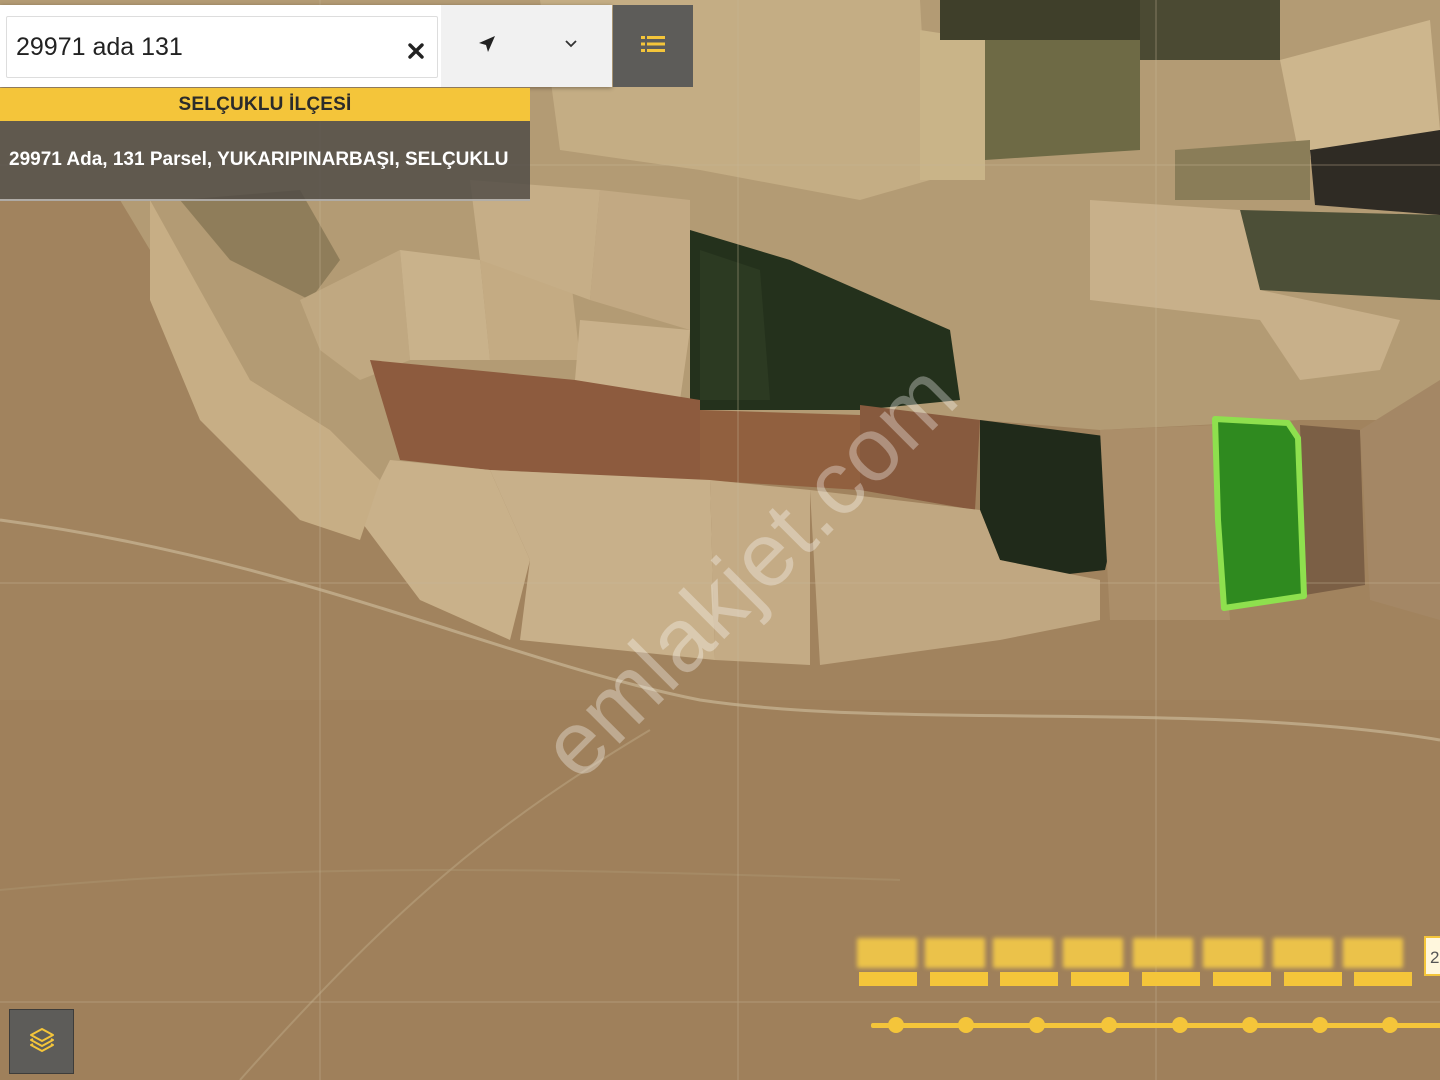  I want to click on timeline-track, so click(1155, 1025).